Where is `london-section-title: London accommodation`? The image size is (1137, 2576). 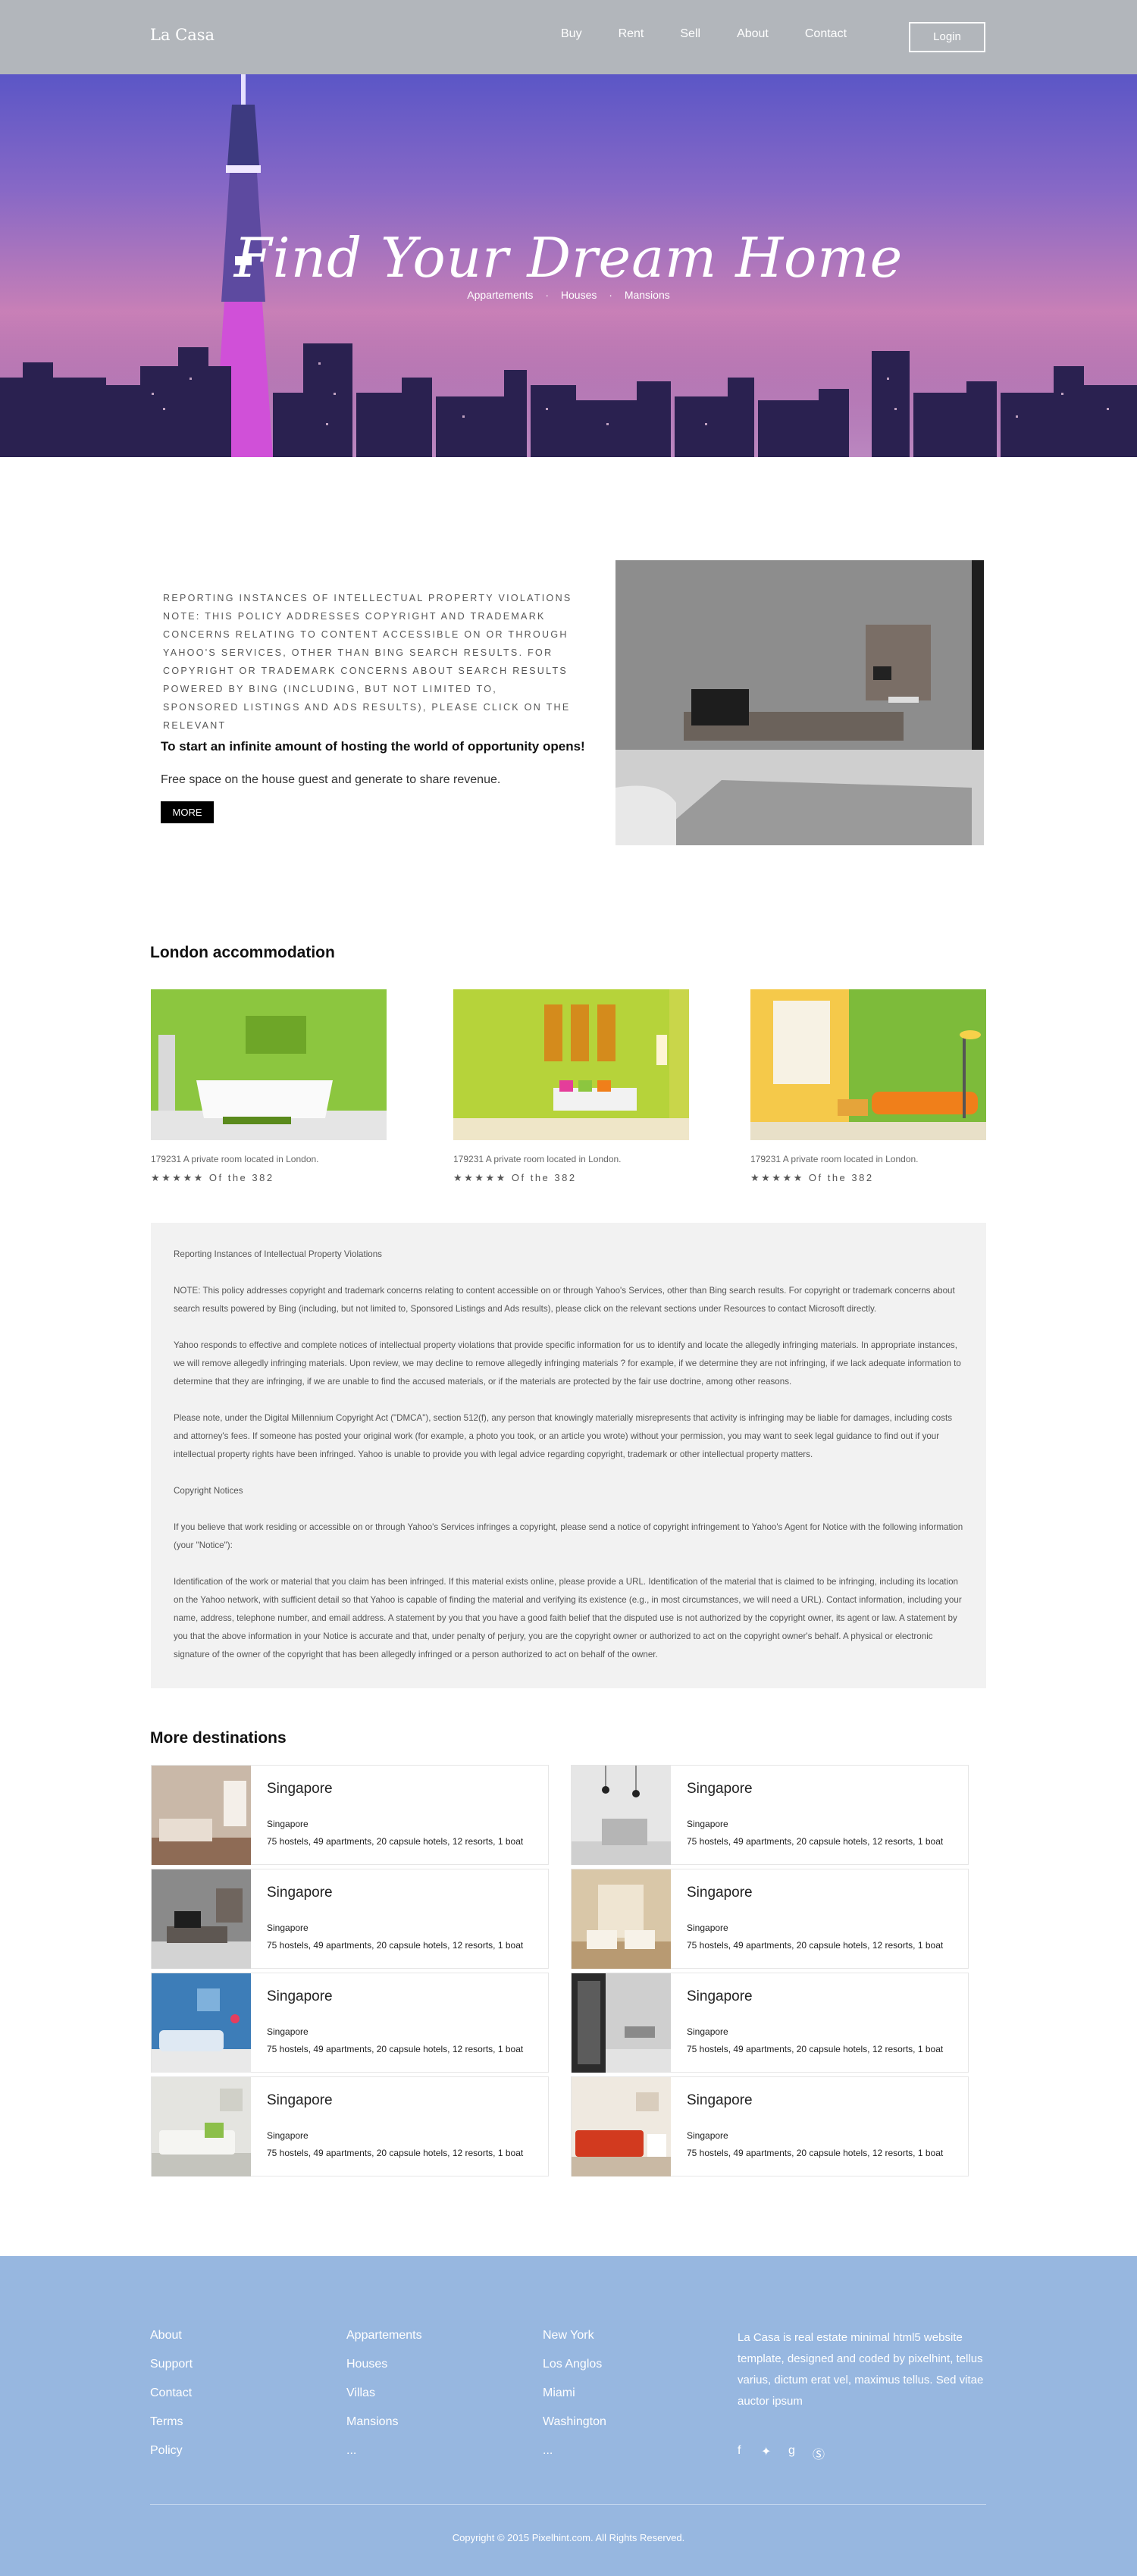
london-section-title: London accommodation is located at coordinates (242, 952).